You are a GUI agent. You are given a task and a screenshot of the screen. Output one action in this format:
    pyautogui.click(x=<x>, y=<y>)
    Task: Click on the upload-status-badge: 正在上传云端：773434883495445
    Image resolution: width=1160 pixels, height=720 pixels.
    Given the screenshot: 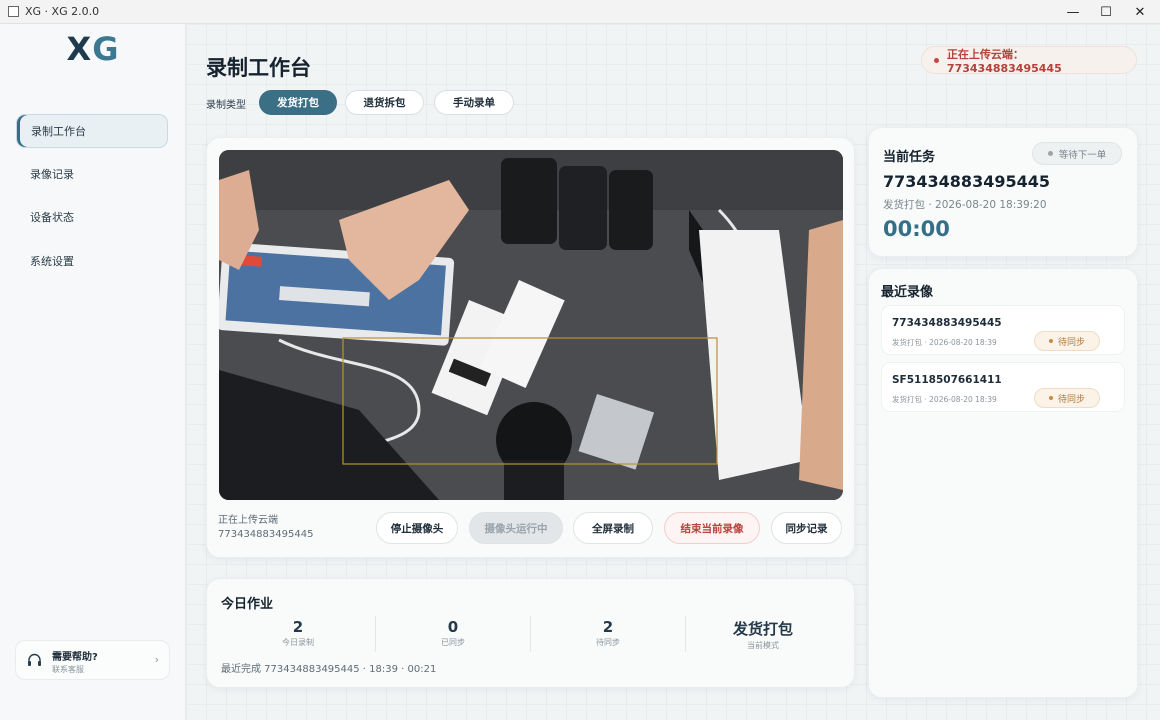 What is the action you would take?
    pyautogui.click(x=1029, y=60)
    